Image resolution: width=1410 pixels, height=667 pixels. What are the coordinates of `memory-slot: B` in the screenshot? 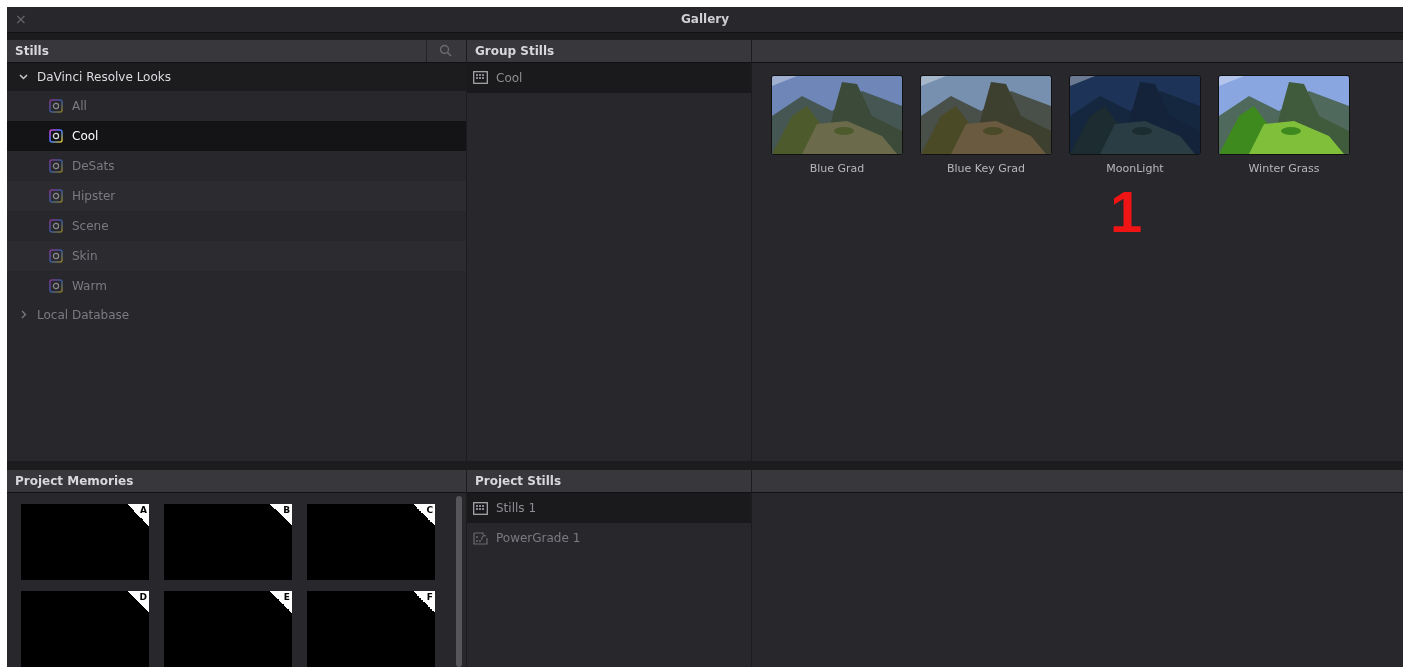 It's located at (228, 542).